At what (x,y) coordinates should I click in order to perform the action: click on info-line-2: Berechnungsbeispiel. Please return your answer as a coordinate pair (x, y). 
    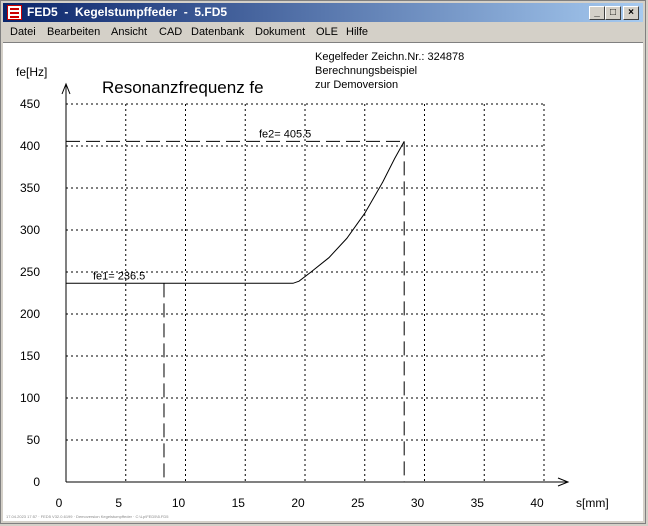
    Looking at the image, I should click on (366, 71).